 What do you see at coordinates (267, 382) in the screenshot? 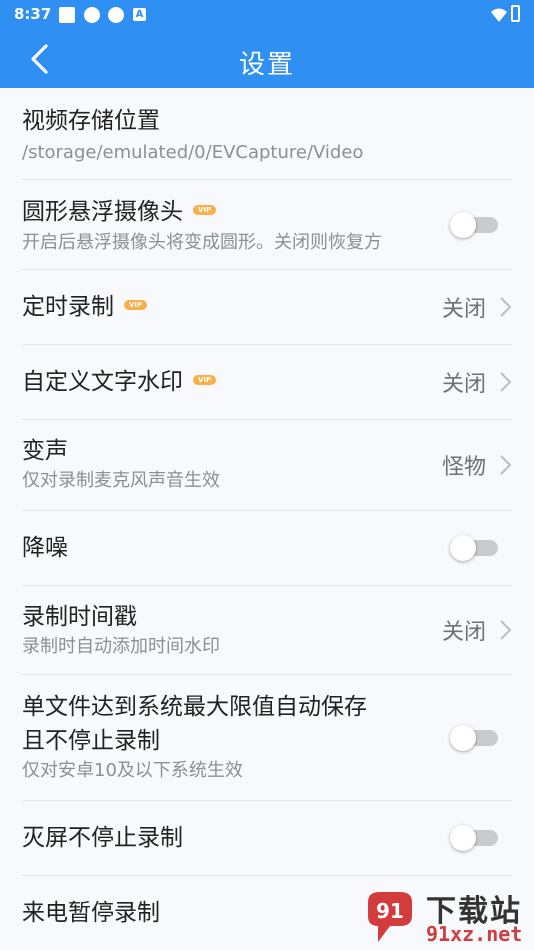
I see `setting-custom-text-watermark: 自定义文字水印 VIP 关闭` at bounding box center [267, 382].